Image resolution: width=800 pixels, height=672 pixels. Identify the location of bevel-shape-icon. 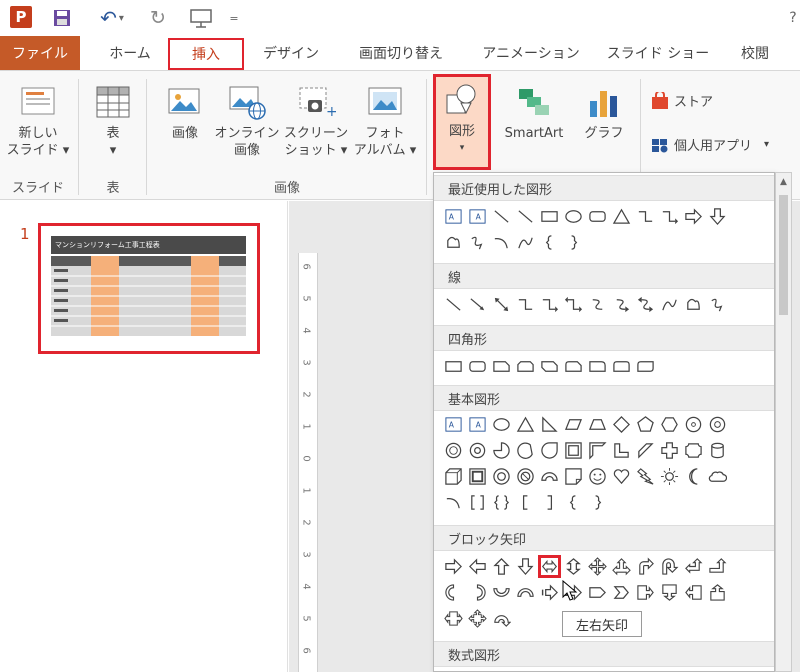
(477, 476).